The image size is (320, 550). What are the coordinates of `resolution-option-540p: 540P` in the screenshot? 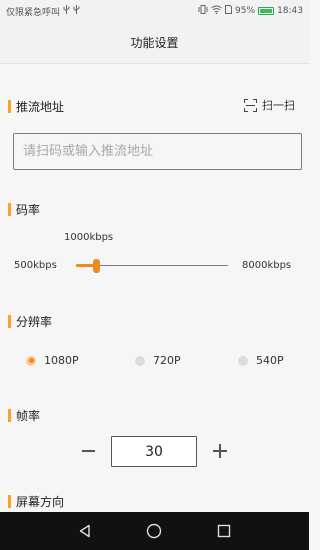 It's located at (261, 360).